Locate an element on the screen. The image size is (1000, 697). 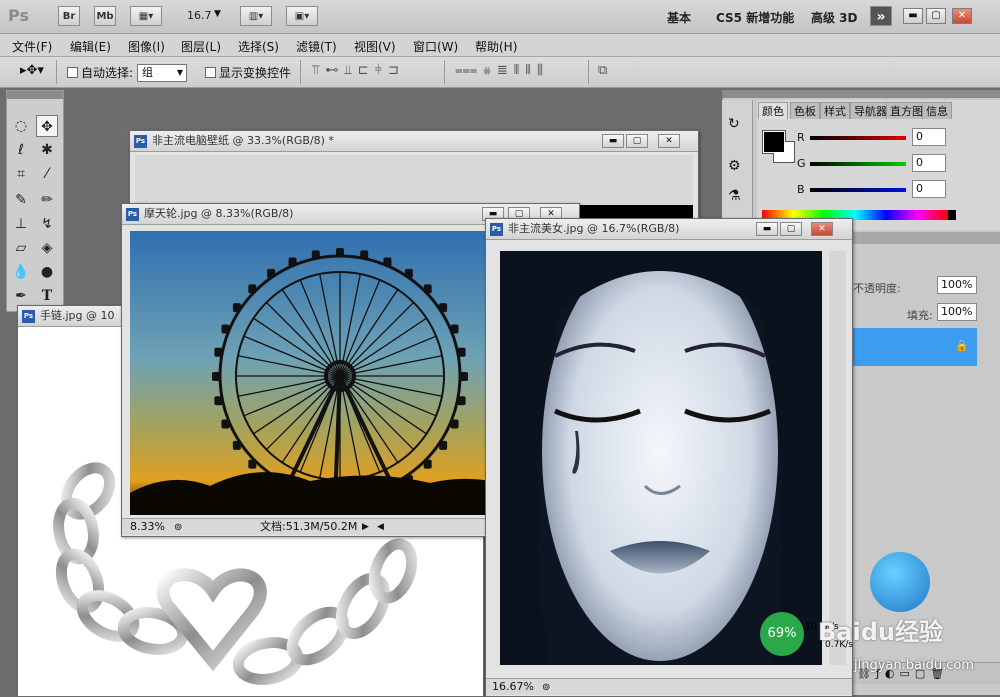
scroll-left-icon: ◀ is located at coordinates (380, 527).